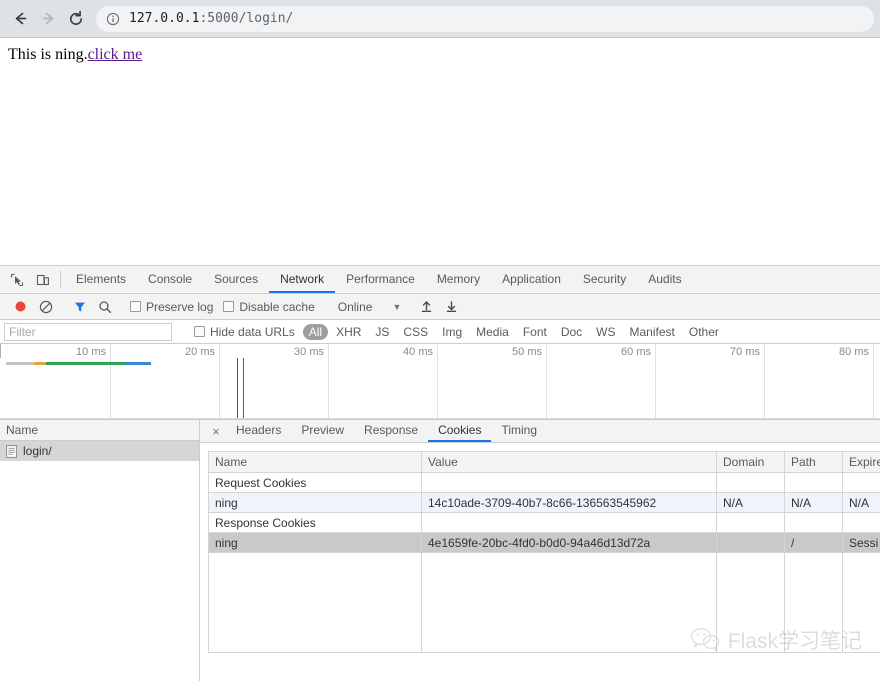 The image size is (880, 682). I want to click on filter-type-js: JS, so click(382, 332).